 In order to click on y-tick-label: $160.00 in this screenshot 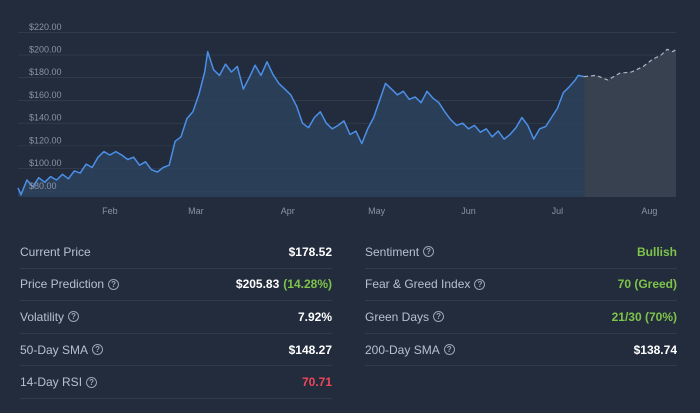, I will do `click(45, 95)`.